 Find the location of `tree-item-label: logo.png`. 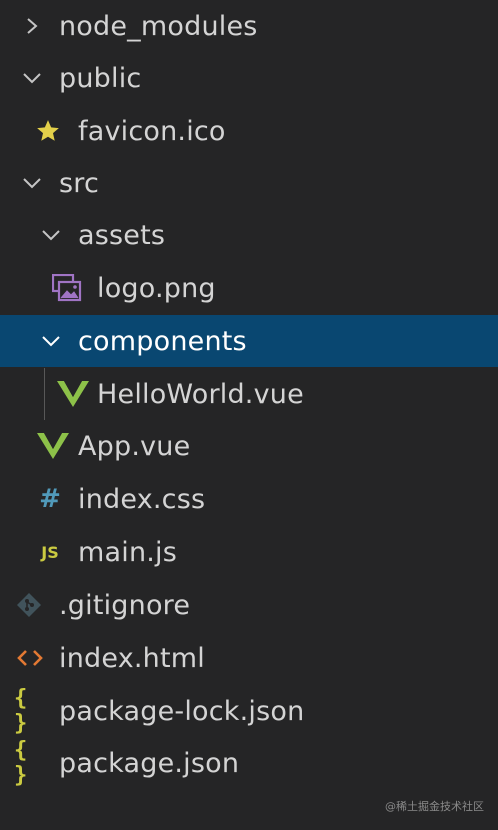

tree-item-label: logo.png is located at coordinates (156, 288).